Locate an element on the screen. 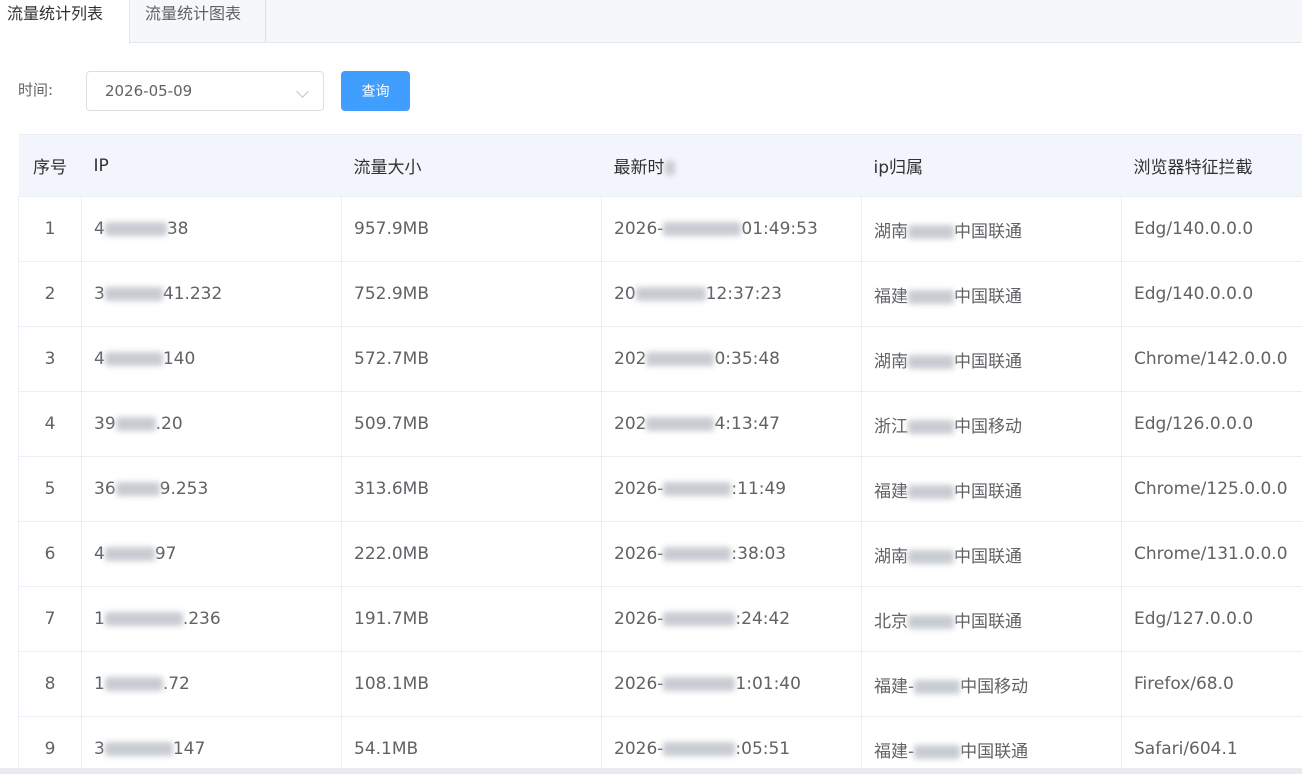 This screenshot has width=1302, height=774. horizontal-scrollbar is located at coordinates (651, 771).